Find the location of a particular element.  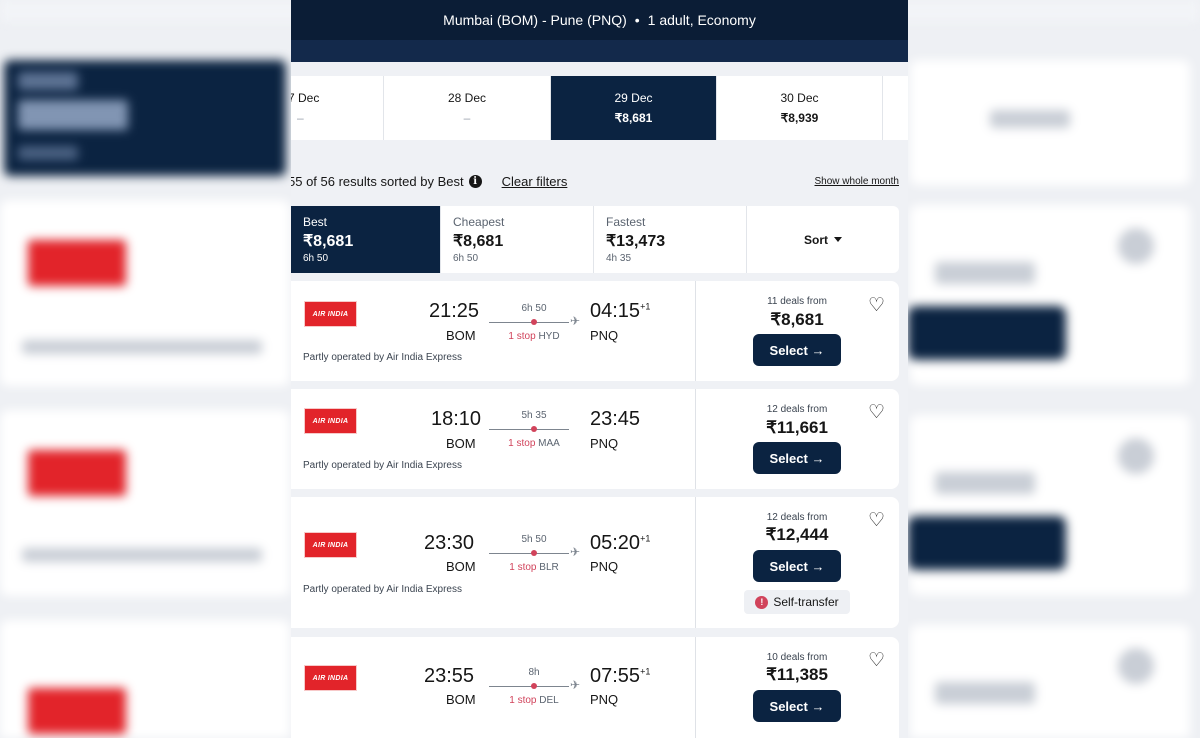

header-strip is located at coordinates (599, 51).